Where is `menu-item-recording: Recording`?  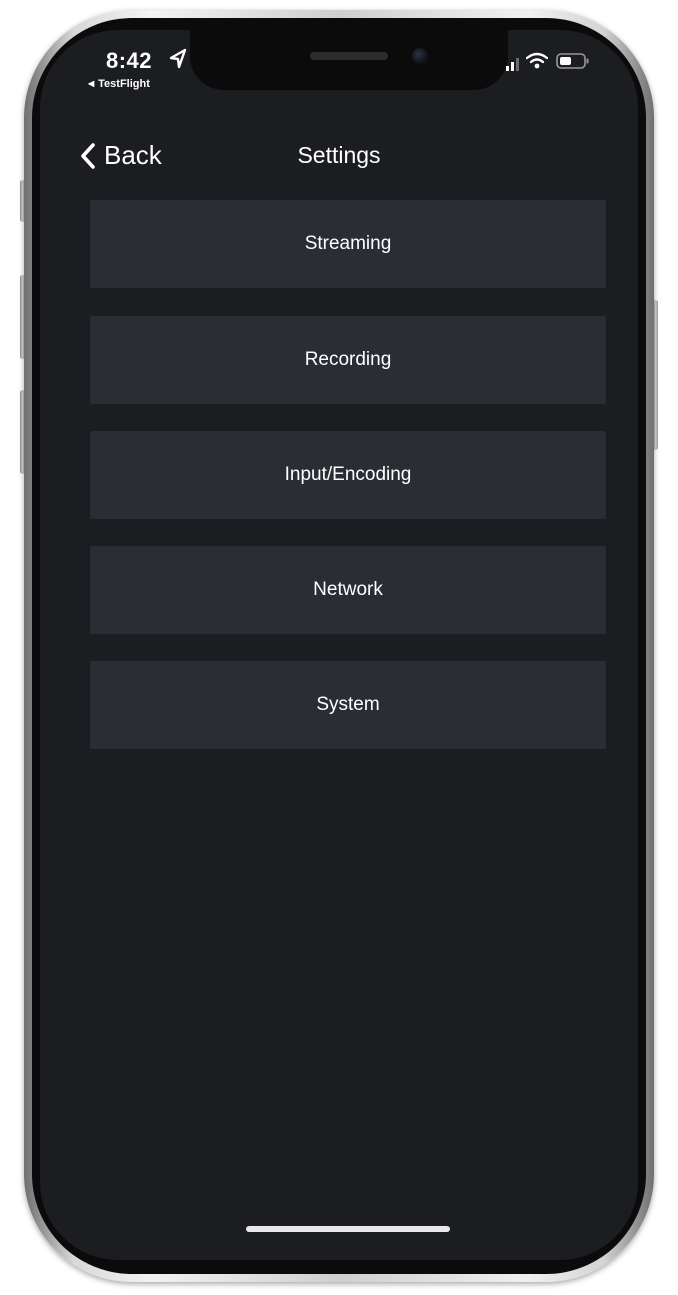 menu-item-recording: Recording is located at coordinates (348, 360).